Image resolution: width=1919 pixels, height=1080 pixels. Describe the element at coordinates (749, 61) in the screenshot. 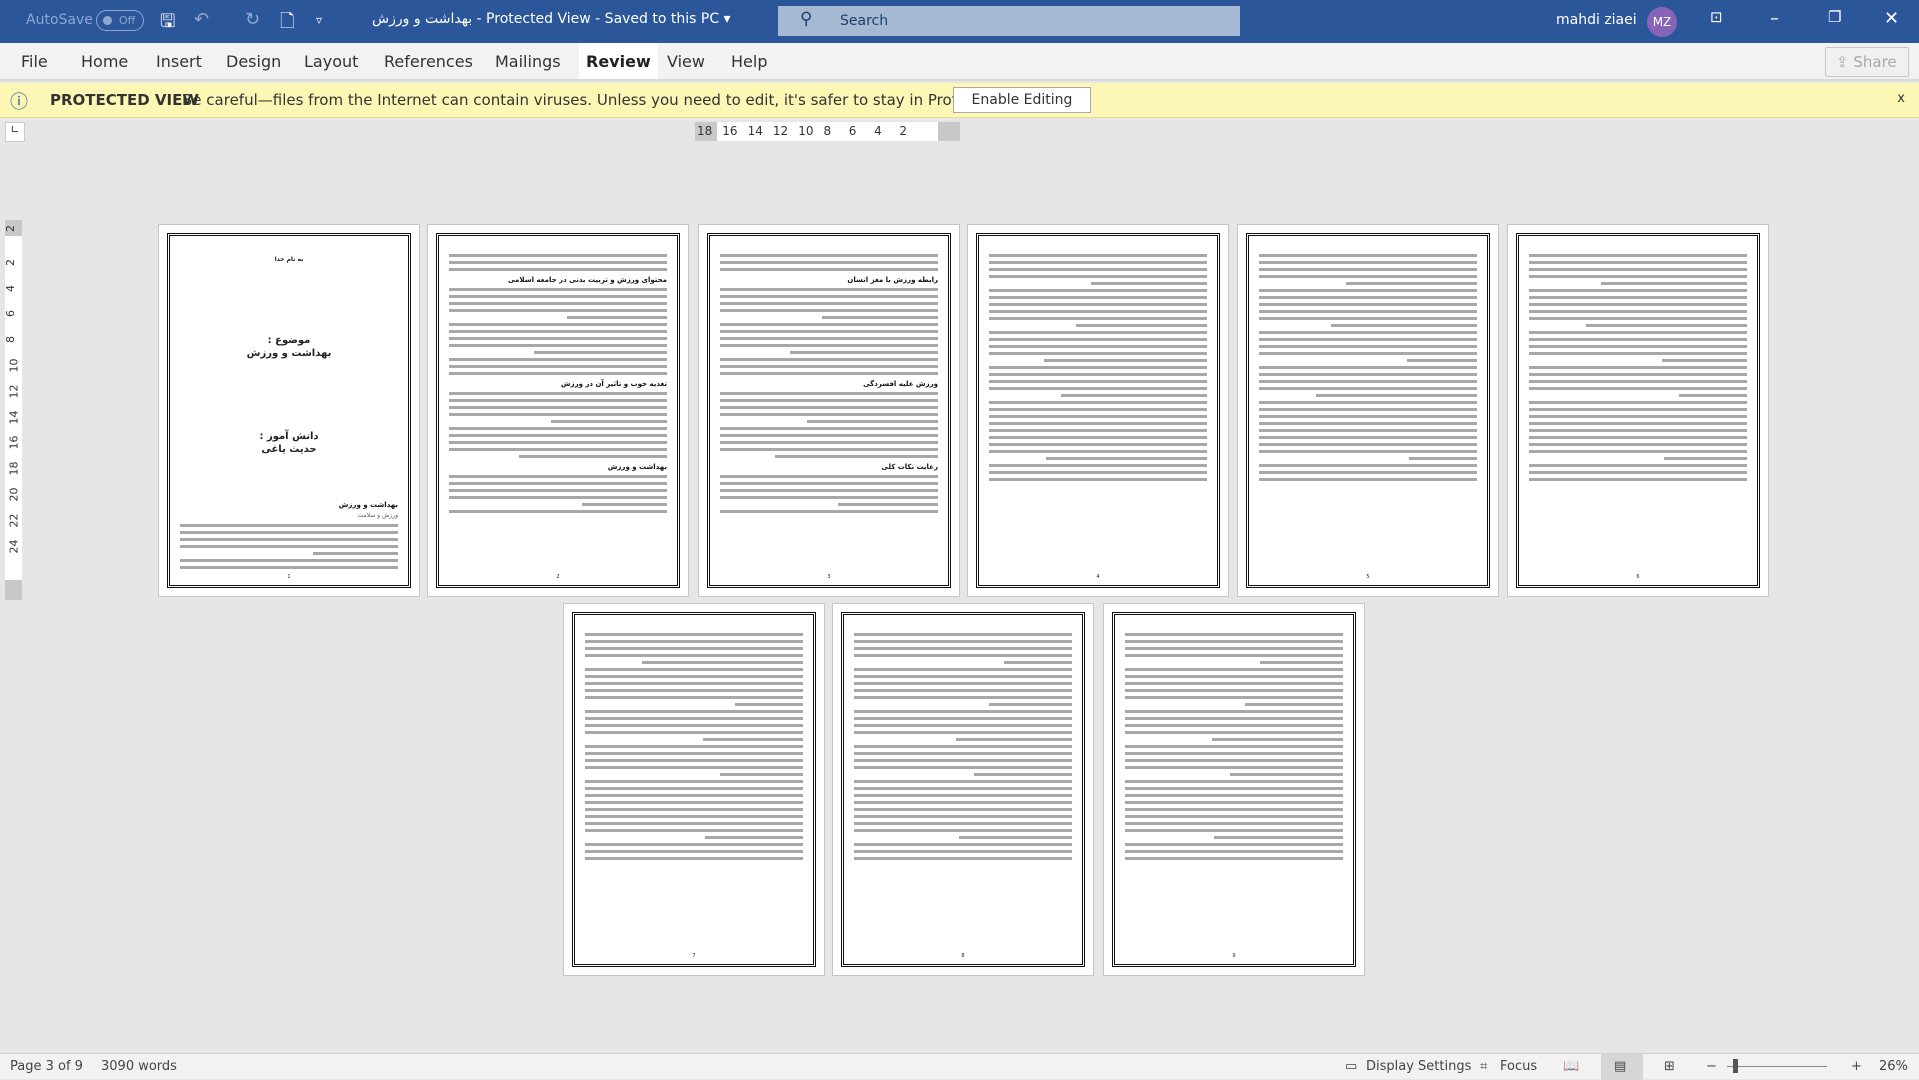

I see `tab-help: Help` at that location.